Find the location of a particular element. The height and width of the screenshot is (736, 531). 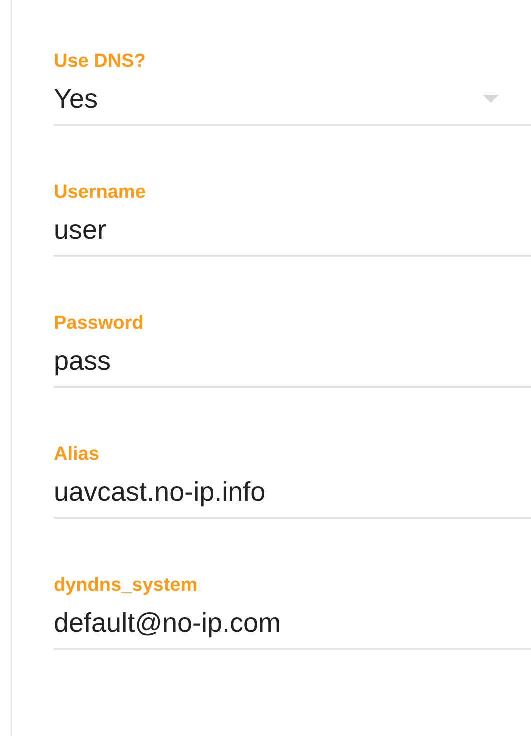

input-field: uavcast.no-ip.info is located at coordinates (292, 493).